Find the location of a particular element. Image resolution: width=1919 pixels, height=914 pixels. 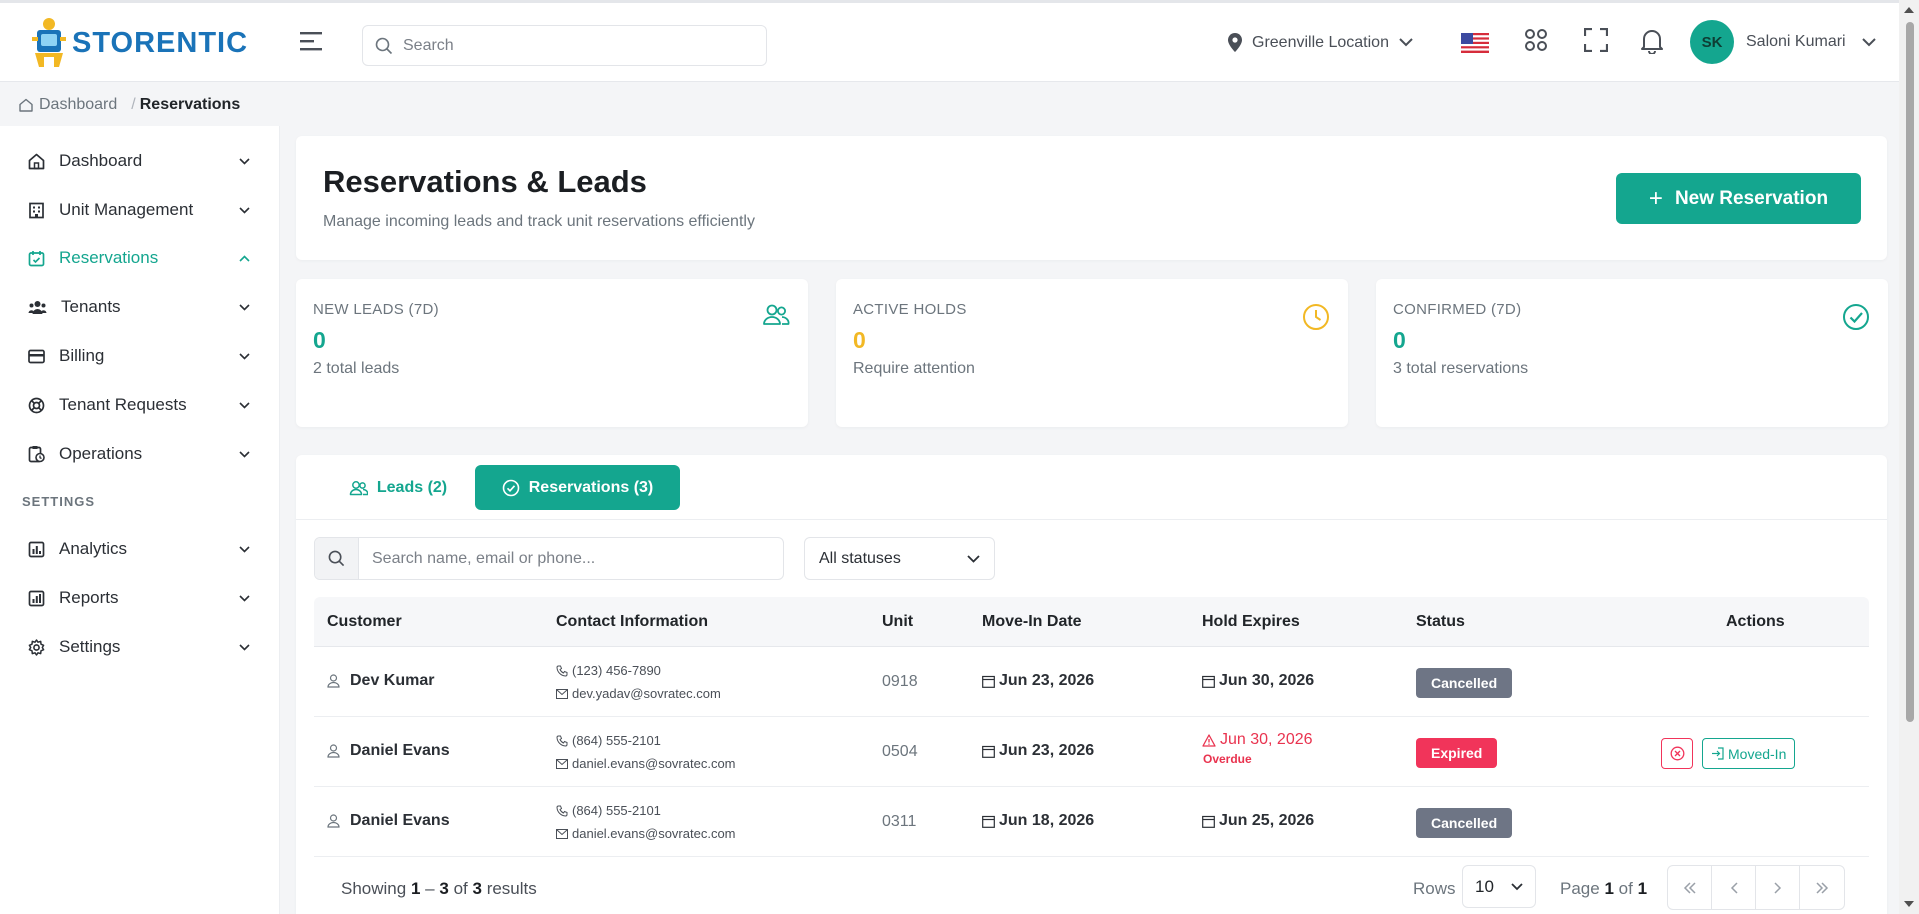

breadcrumb: Dashboard / Reservations is located at coordinates (949, 104).